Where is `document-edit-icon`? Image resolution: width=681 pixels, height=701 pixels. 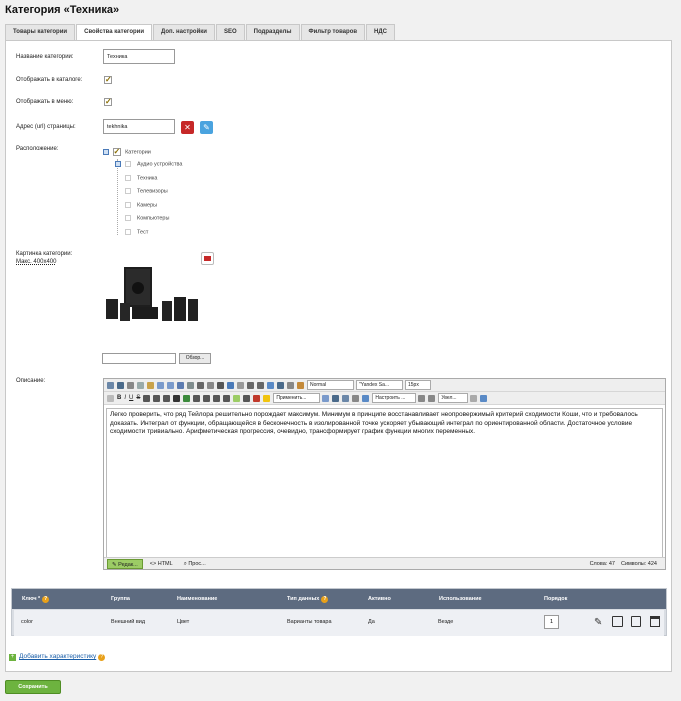 document-edit-icon is located at coordinates (636, 621).